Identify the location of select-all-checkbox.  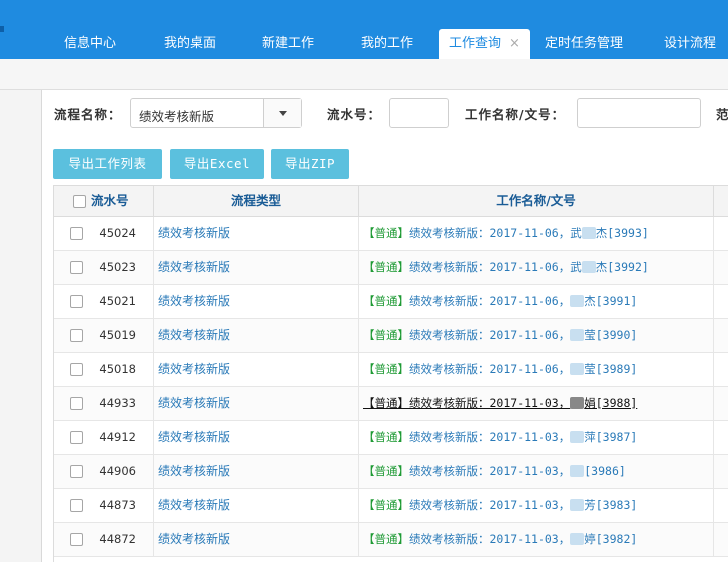
(79, 201).